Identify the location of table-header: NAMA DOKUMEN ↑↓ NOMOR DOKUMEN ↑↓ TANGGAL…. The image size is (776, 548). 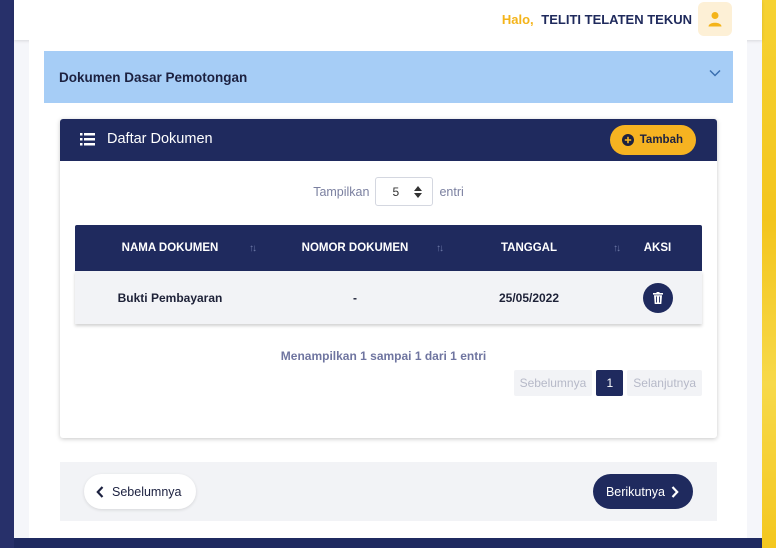
(388, 248).